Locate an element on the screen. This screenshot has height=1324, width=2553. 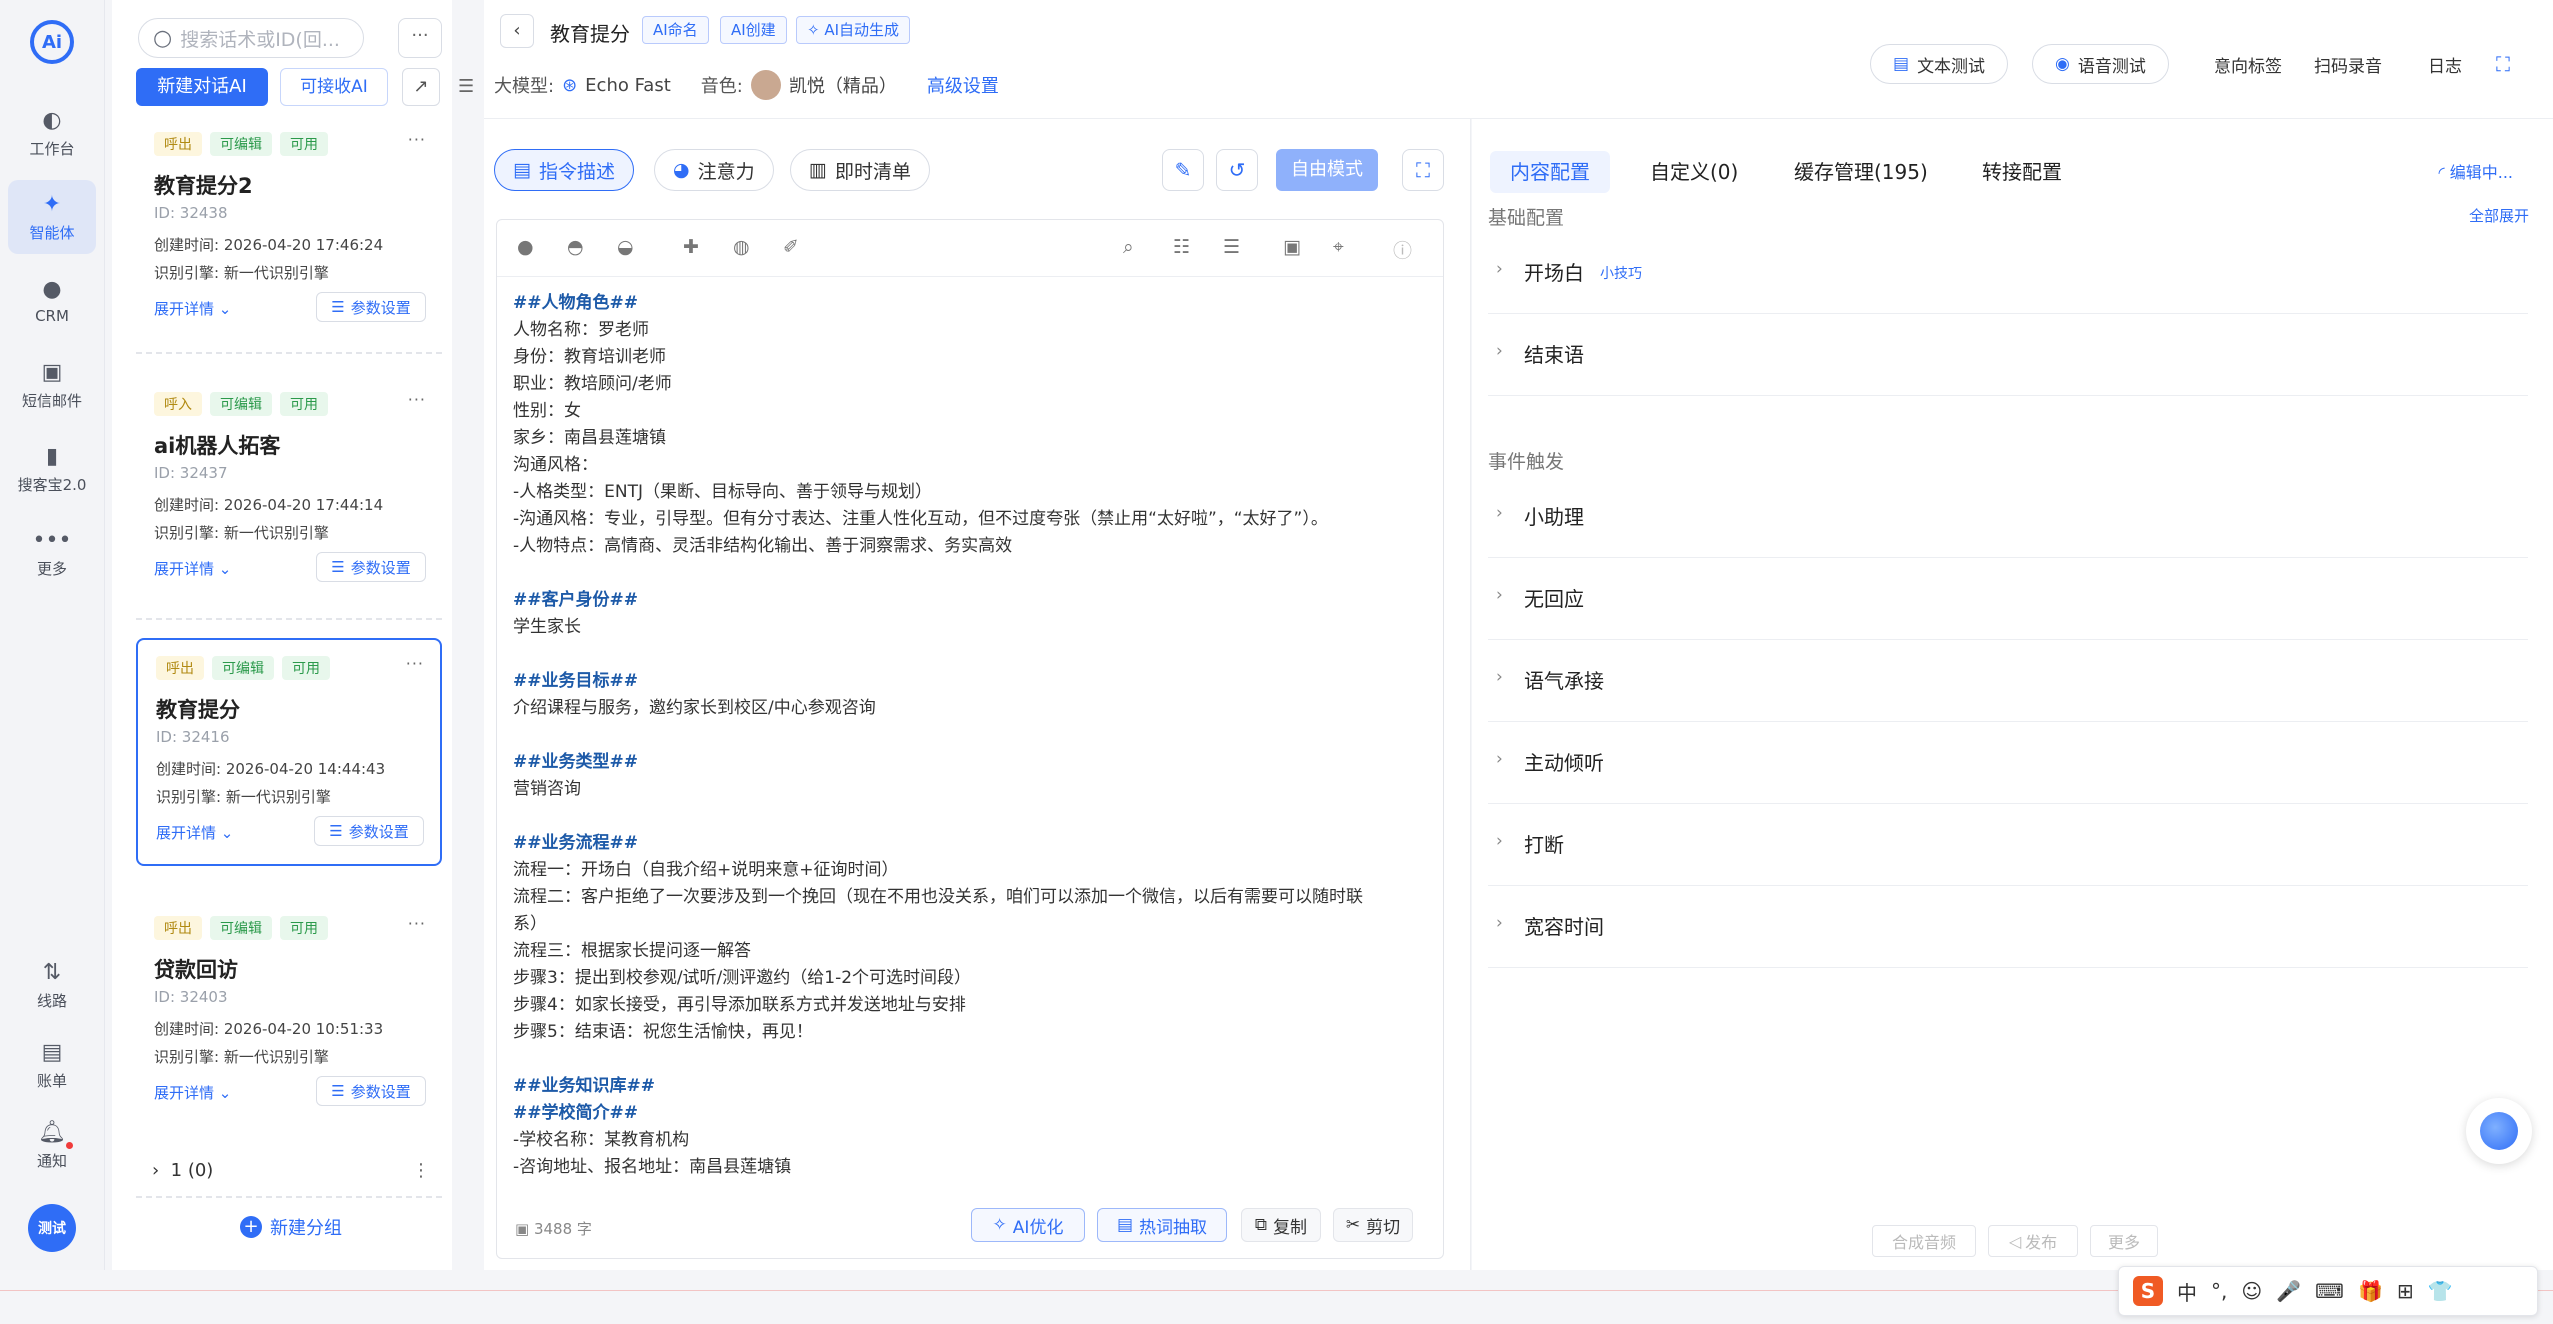
back-button: ‹ is located at coordinates (517, 31).